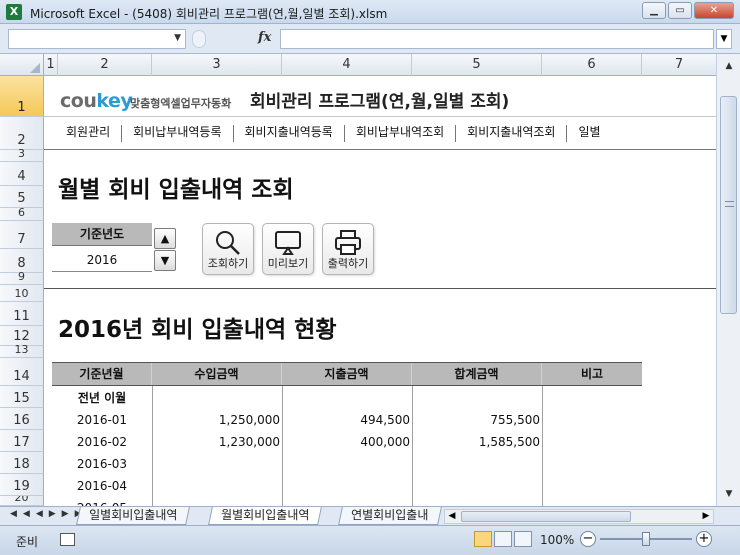 The height and width of the screenshot is (555, 740). Describe the element at coordinates (22, 314) in the screenshot. I see `row-header: 11` at that location.